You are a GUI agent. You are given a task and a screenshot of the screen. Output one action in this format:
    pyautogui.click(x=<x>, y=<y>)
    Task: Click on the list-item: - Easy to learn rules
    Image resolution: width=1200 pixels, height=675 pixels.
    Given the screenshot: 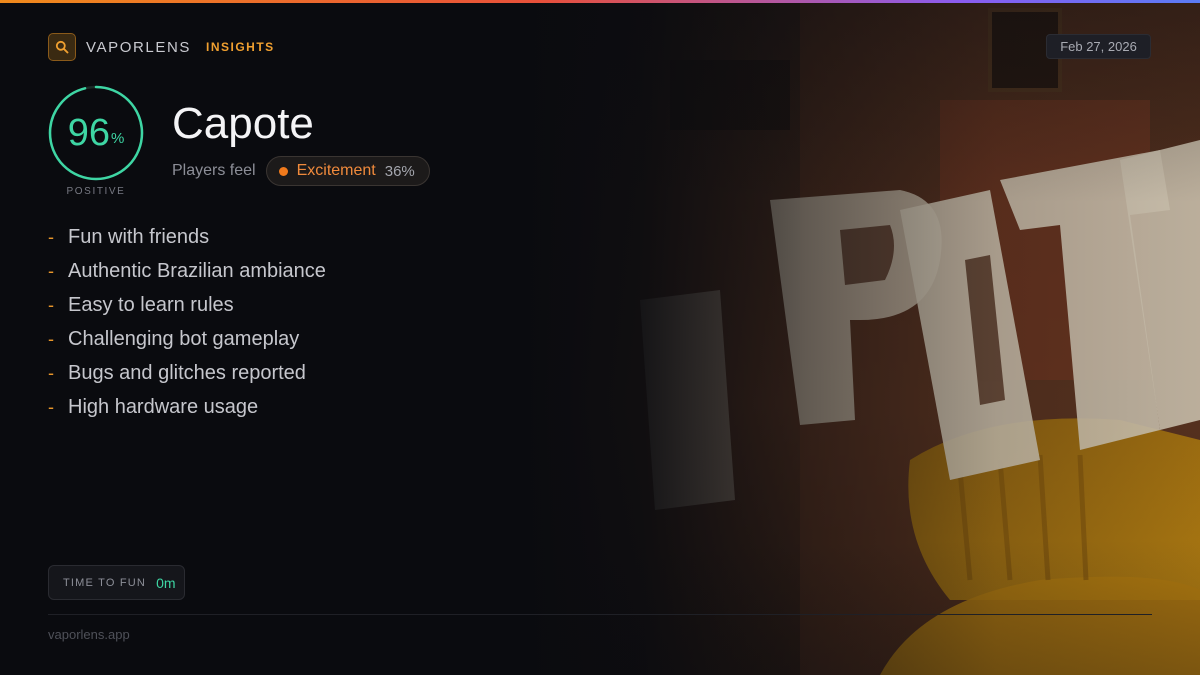 What is the action you would take?
    pyautogui.click(x=187, y=305)
    